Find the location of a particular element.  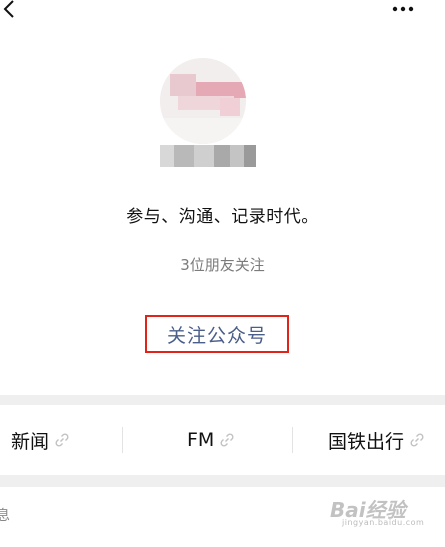

friends-following-count: 3位朋友关注 is located at coordinates (222, 265).